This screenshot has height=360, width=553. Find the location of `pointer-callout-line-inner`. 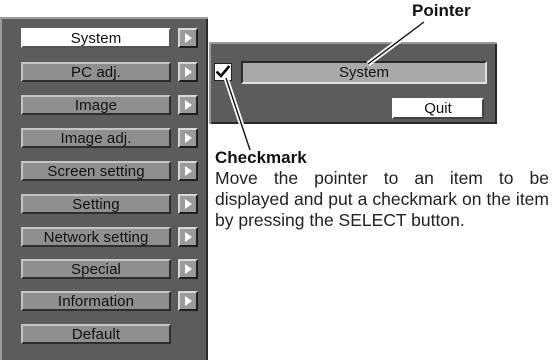

pointer-callout-line-inner is located at coordinates (396, 43).